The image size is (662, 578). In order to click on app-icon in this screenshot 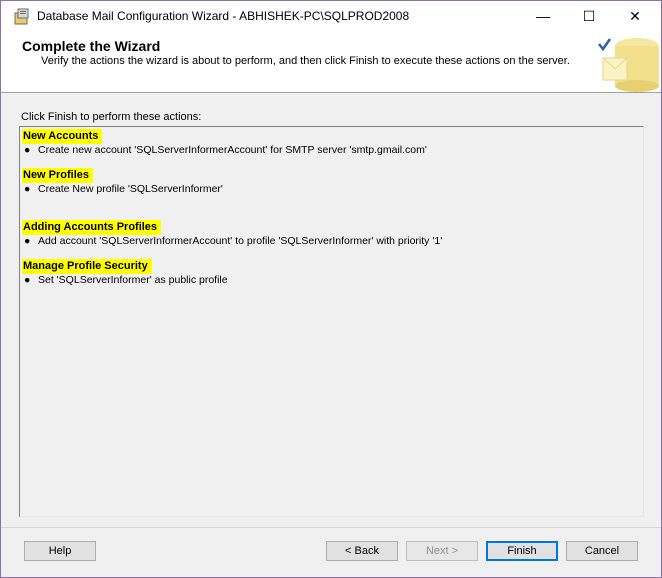, I will do `click(21, 16)`.